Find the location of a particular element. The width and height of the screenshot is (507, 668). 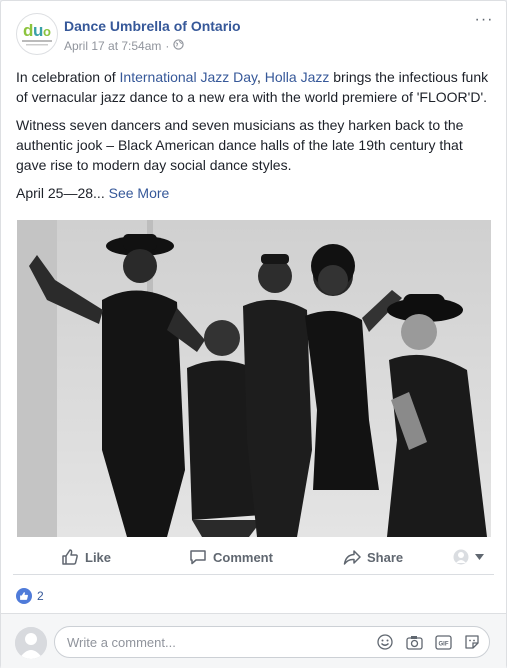

svg-text: GIF is located at coordinates (443, 644).